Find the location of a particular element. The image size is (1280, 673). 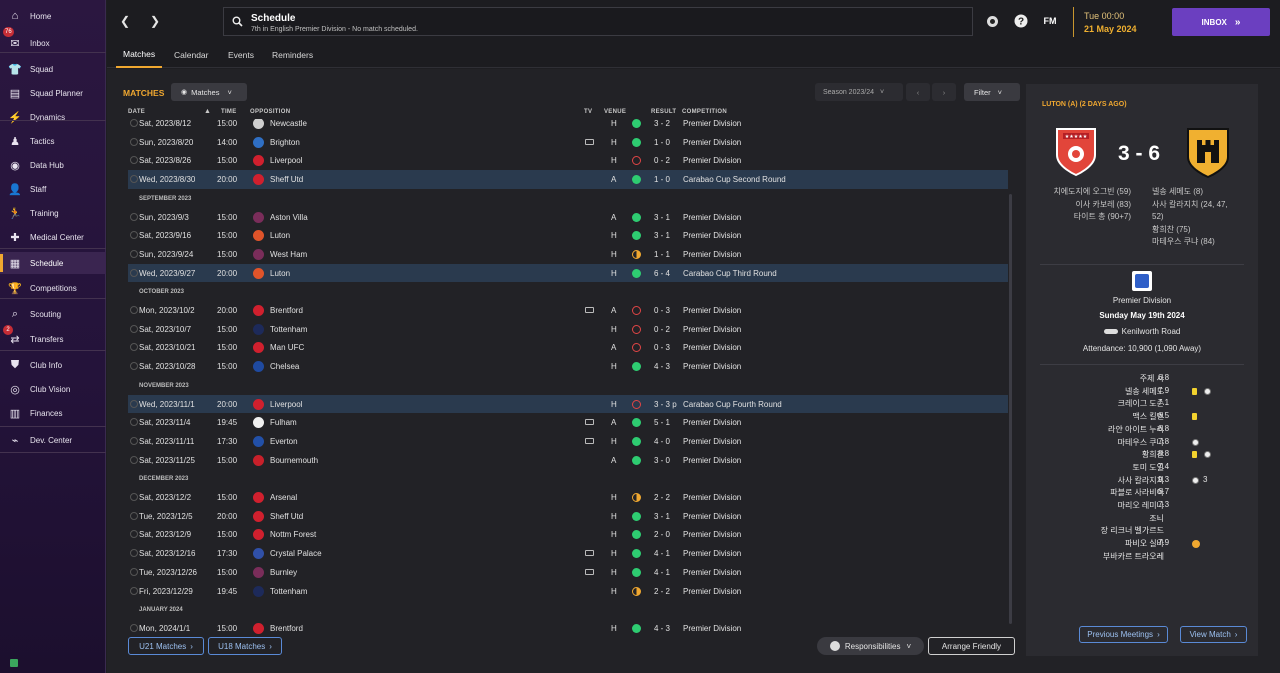

tab-matches: Matches is located at coordinates (139, 55).